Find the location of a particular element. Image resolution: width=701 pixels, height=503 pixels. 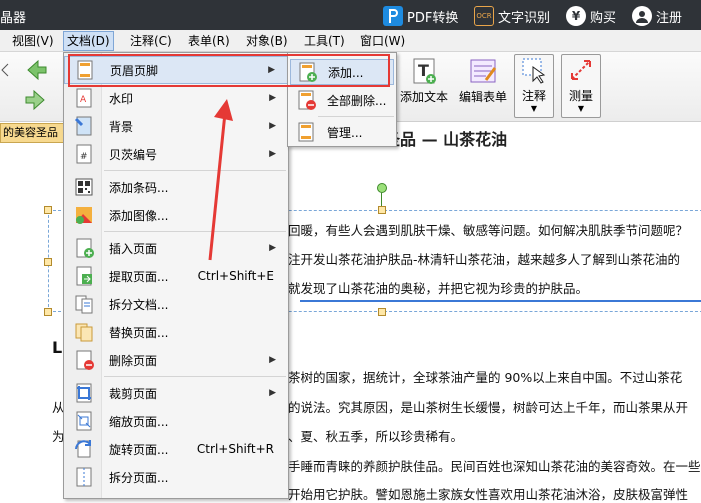

edit-form-icon is located at coordinates (483, 71).